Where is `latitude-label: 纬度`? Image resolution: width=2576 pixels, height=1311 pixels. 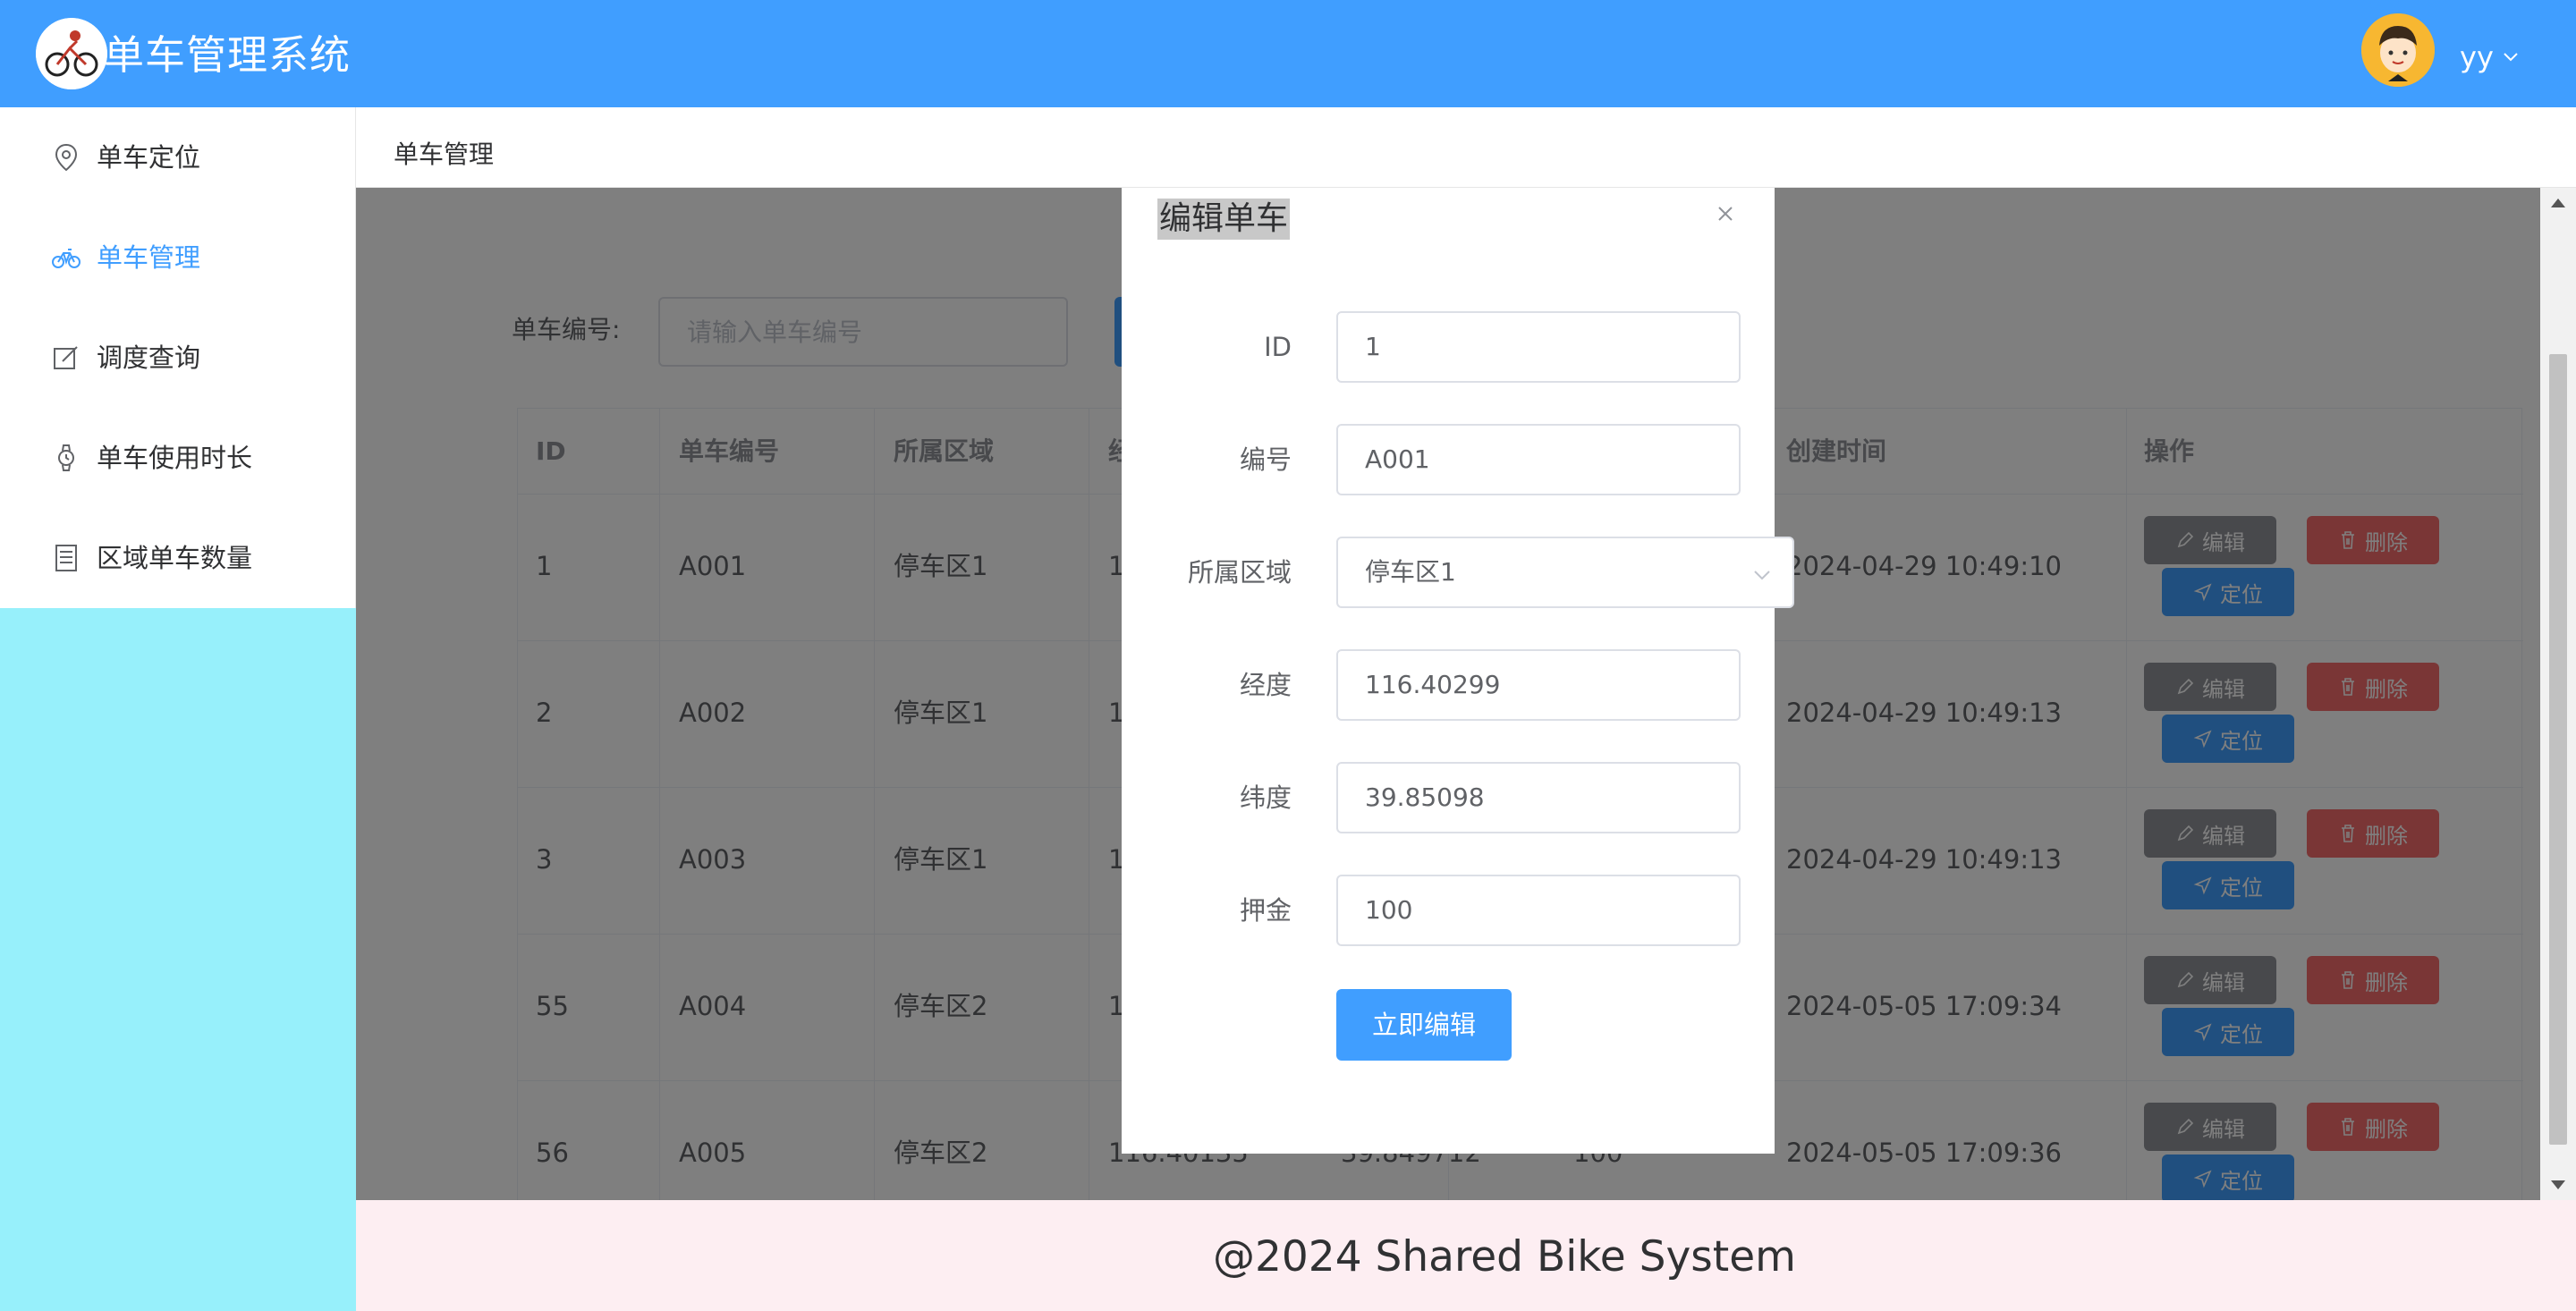
latitude-label: 纬度 is located at coordinates (1265, 797).